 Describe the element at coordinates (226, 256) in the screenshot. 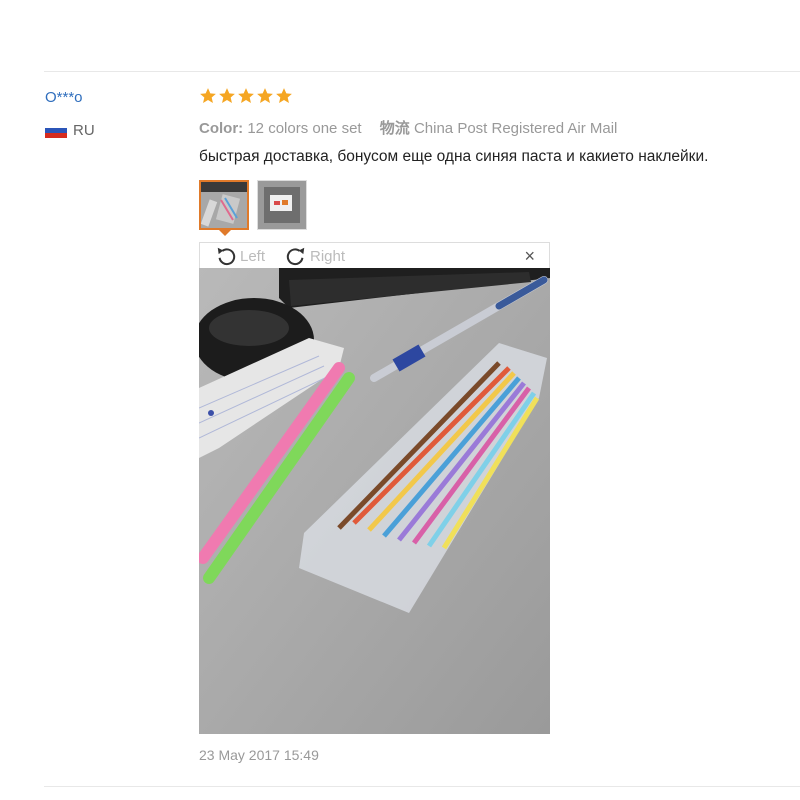

I see `rotate-left-icon` at that location.